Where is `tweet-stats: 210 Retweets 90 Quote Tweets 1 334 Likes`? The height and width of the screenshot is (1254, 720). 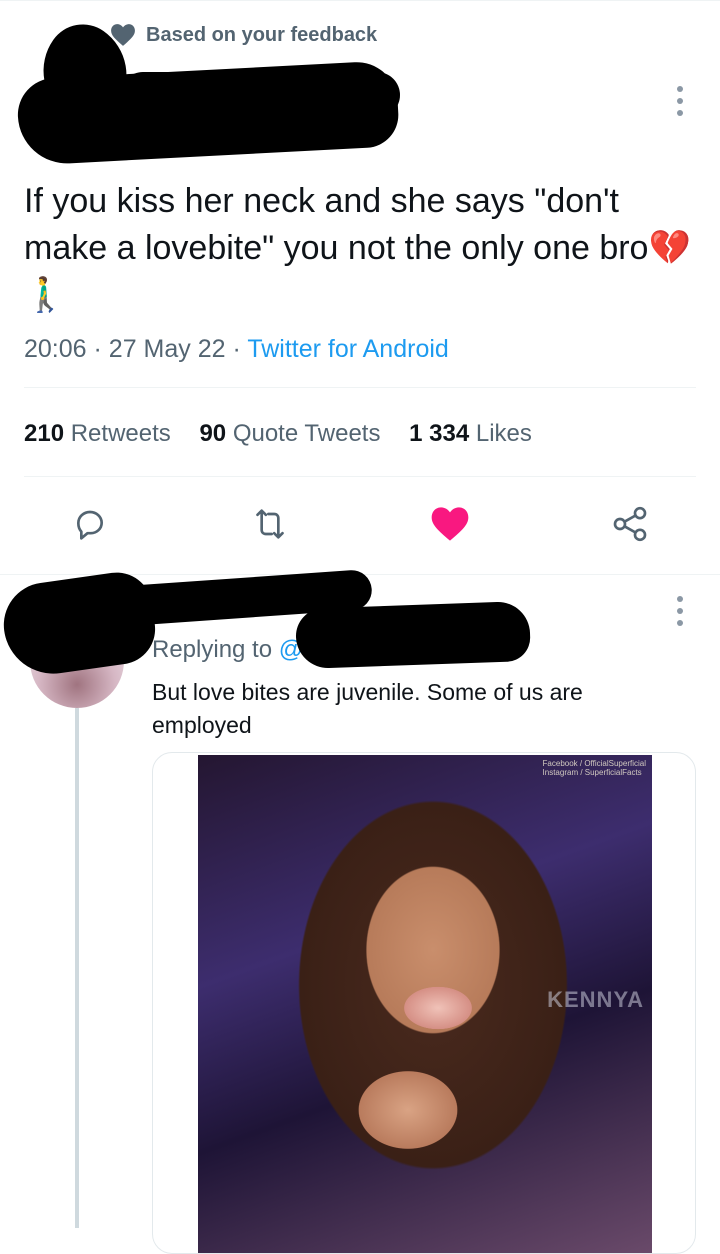 tweet-stats: 210 Retweets 90 Quote Tweets 1 334 Likes is located at coordinates (289, 434).